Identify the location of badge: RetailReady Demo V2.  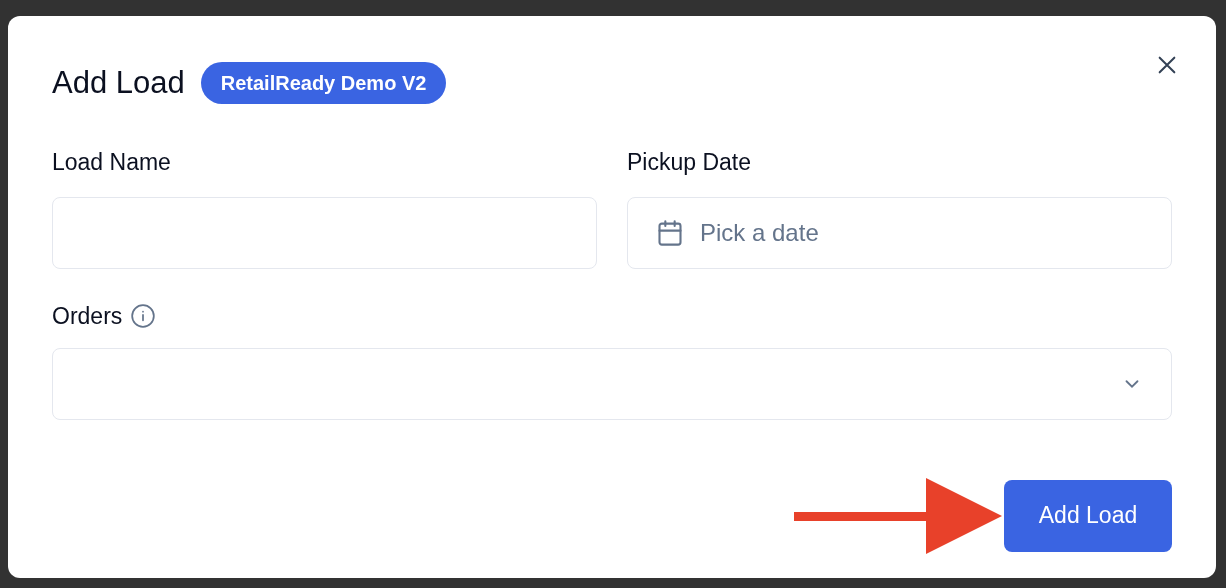
(323, 83).